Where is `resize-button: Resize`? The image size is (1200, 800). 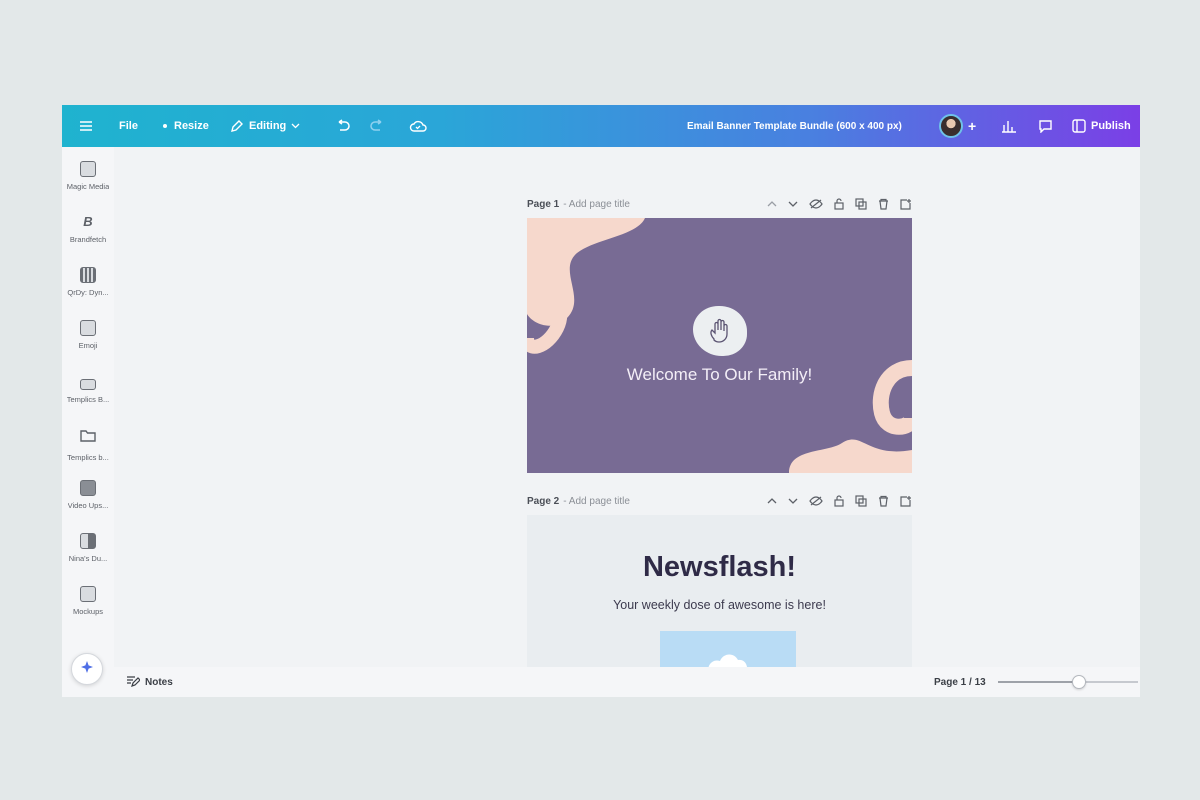
resize-button: Resize is located at coordinates (185, 126).